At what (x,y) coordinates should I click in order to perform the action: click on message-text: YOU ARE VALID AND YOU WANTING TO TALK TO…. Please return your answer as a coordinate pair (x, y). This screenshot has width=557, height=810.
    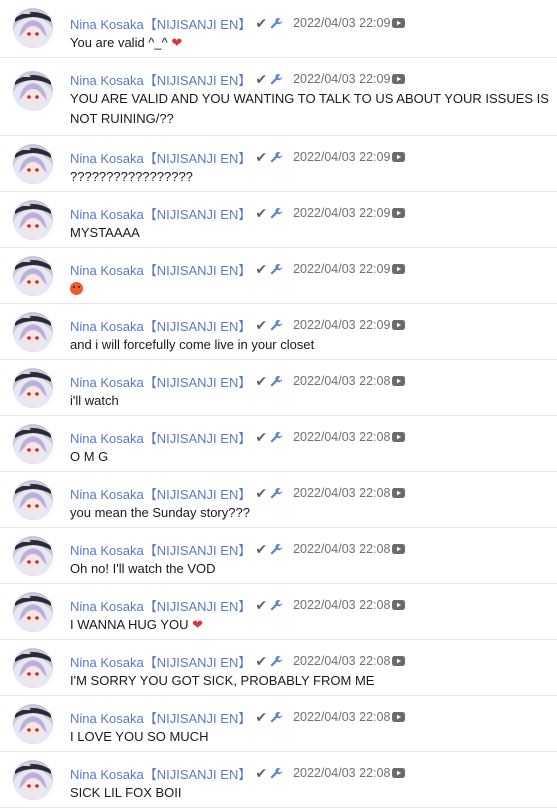
    Looking at the image, I should click on (310, 109).